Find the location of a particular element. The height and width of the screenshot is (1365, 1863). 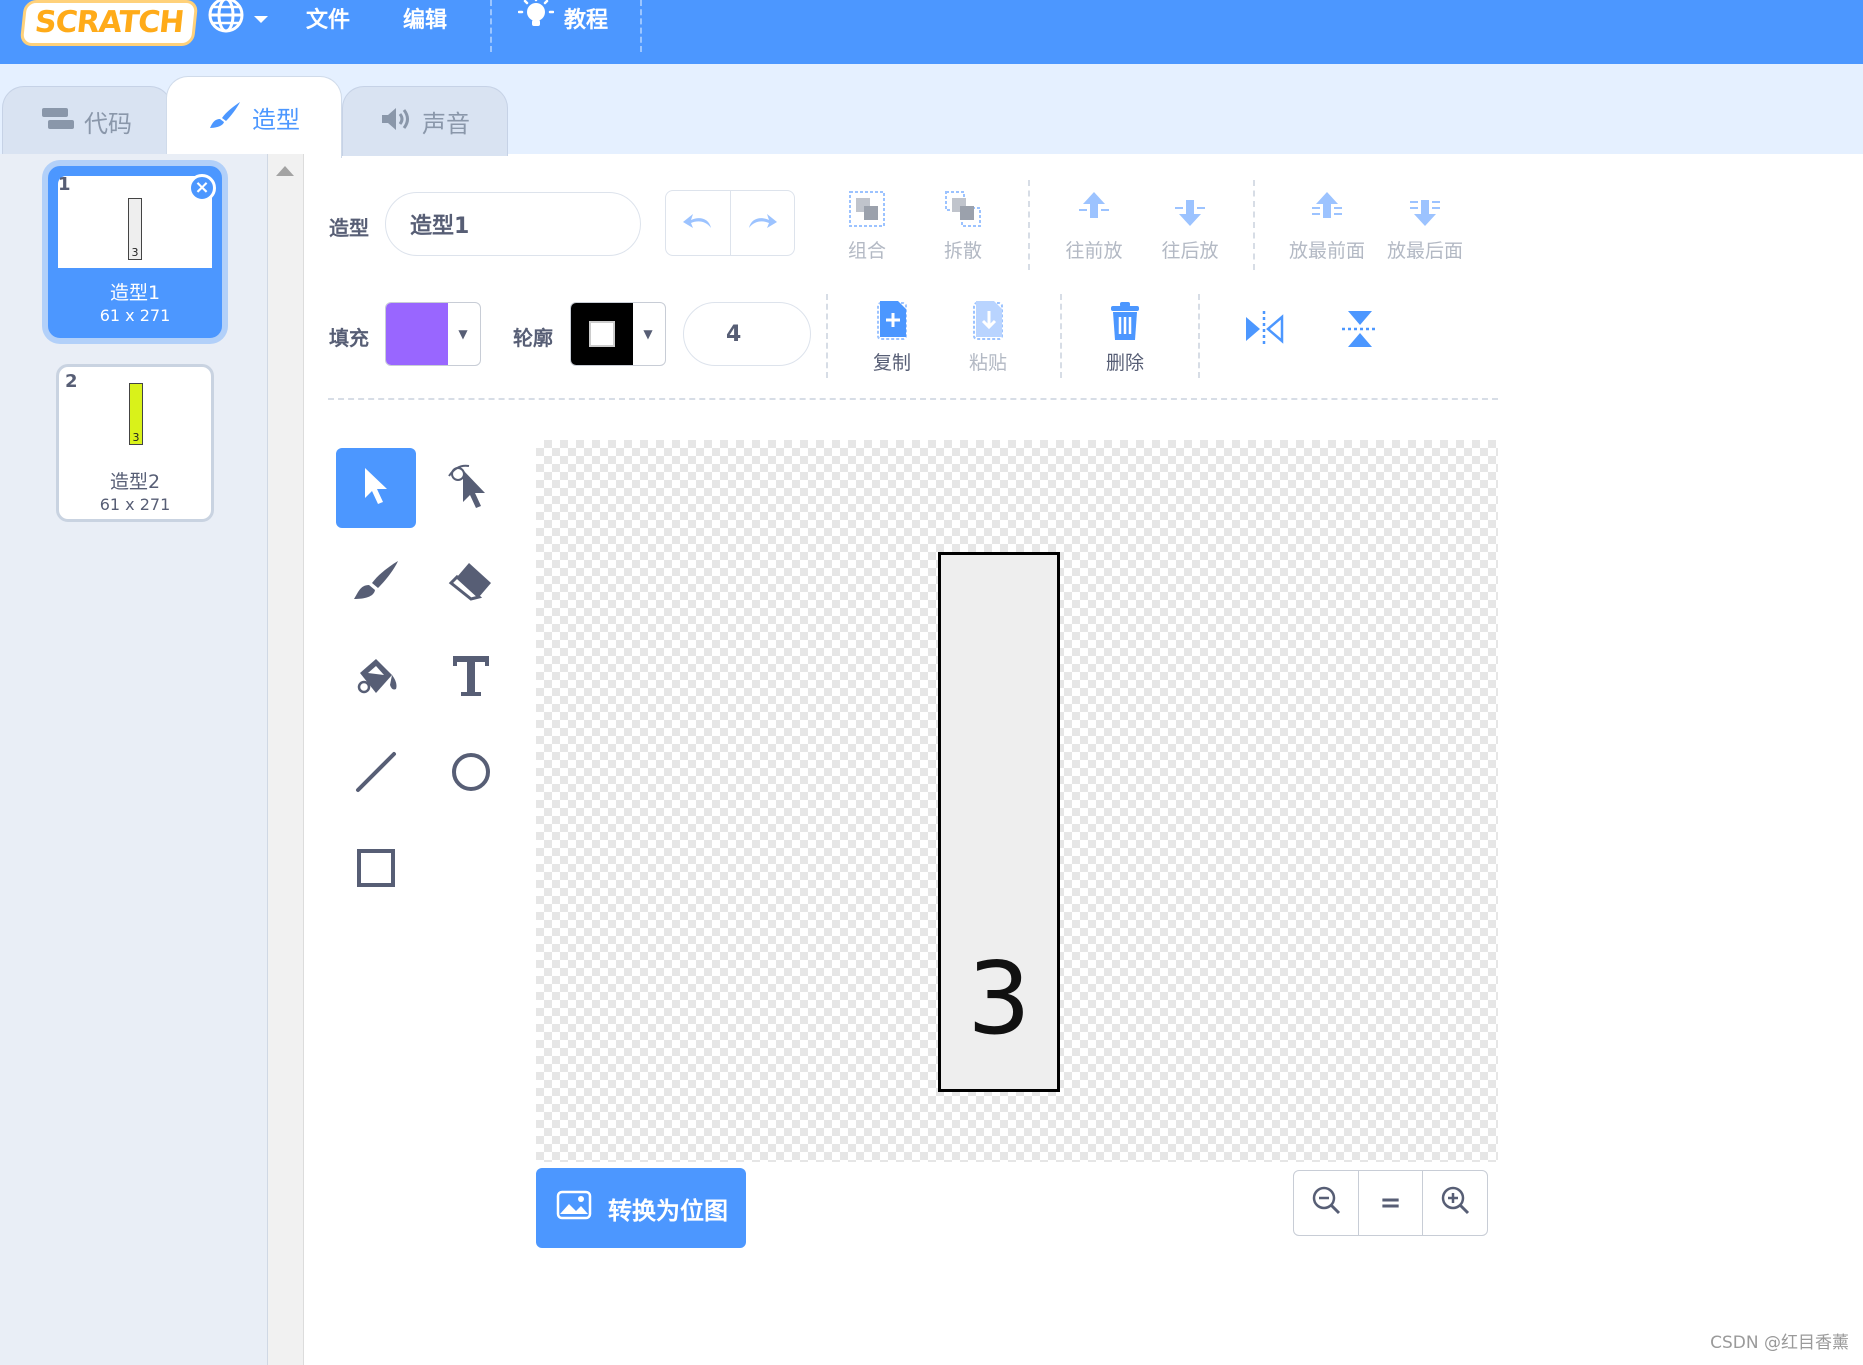

select-tool is located at coordinates (376, 488).